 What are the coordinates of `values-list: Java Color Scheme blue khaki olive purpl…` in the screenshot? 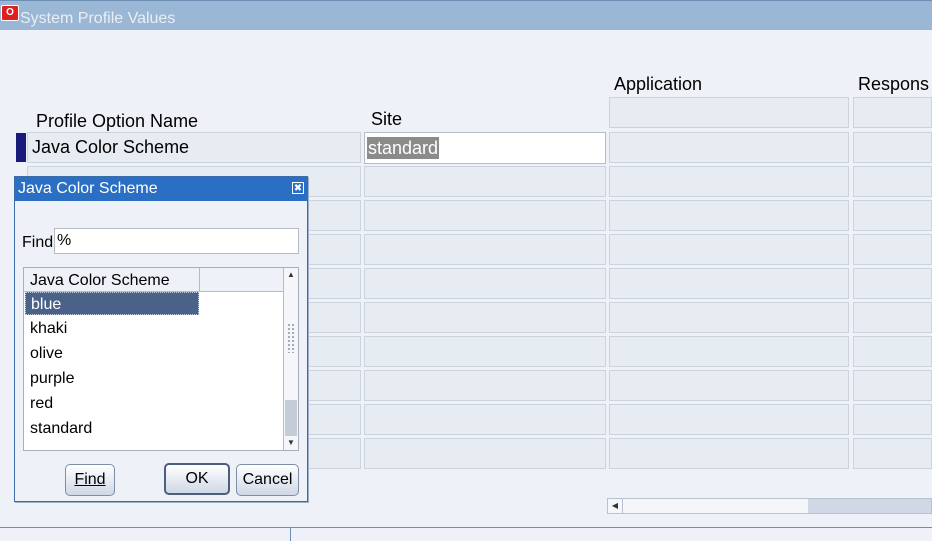 It's located at (161, 359).